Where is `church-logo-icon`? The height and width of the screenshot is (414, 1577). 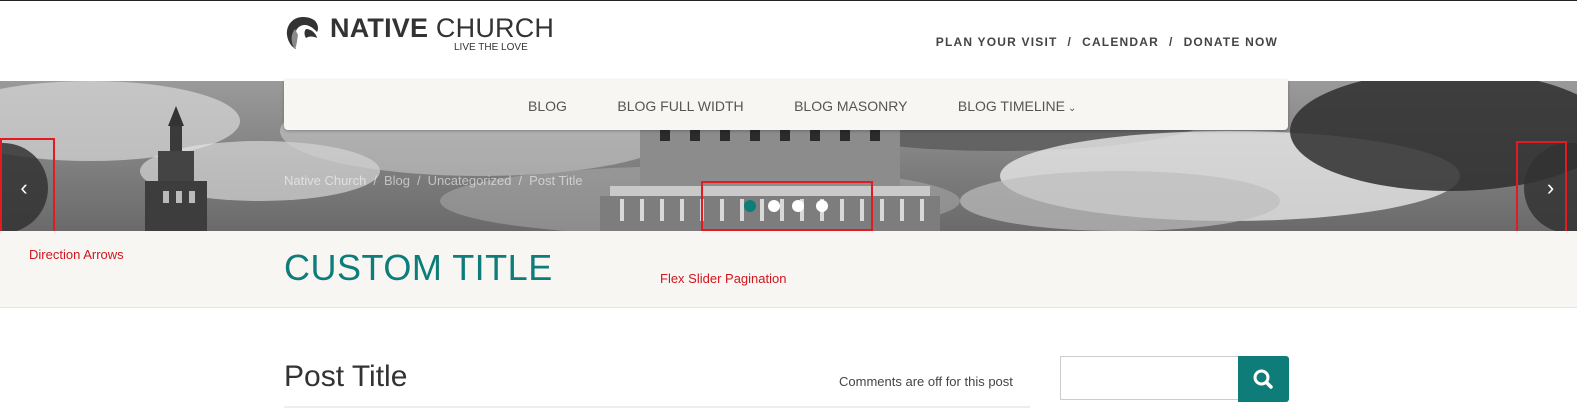
church-logo-icon is located at coordinates (302, 33).